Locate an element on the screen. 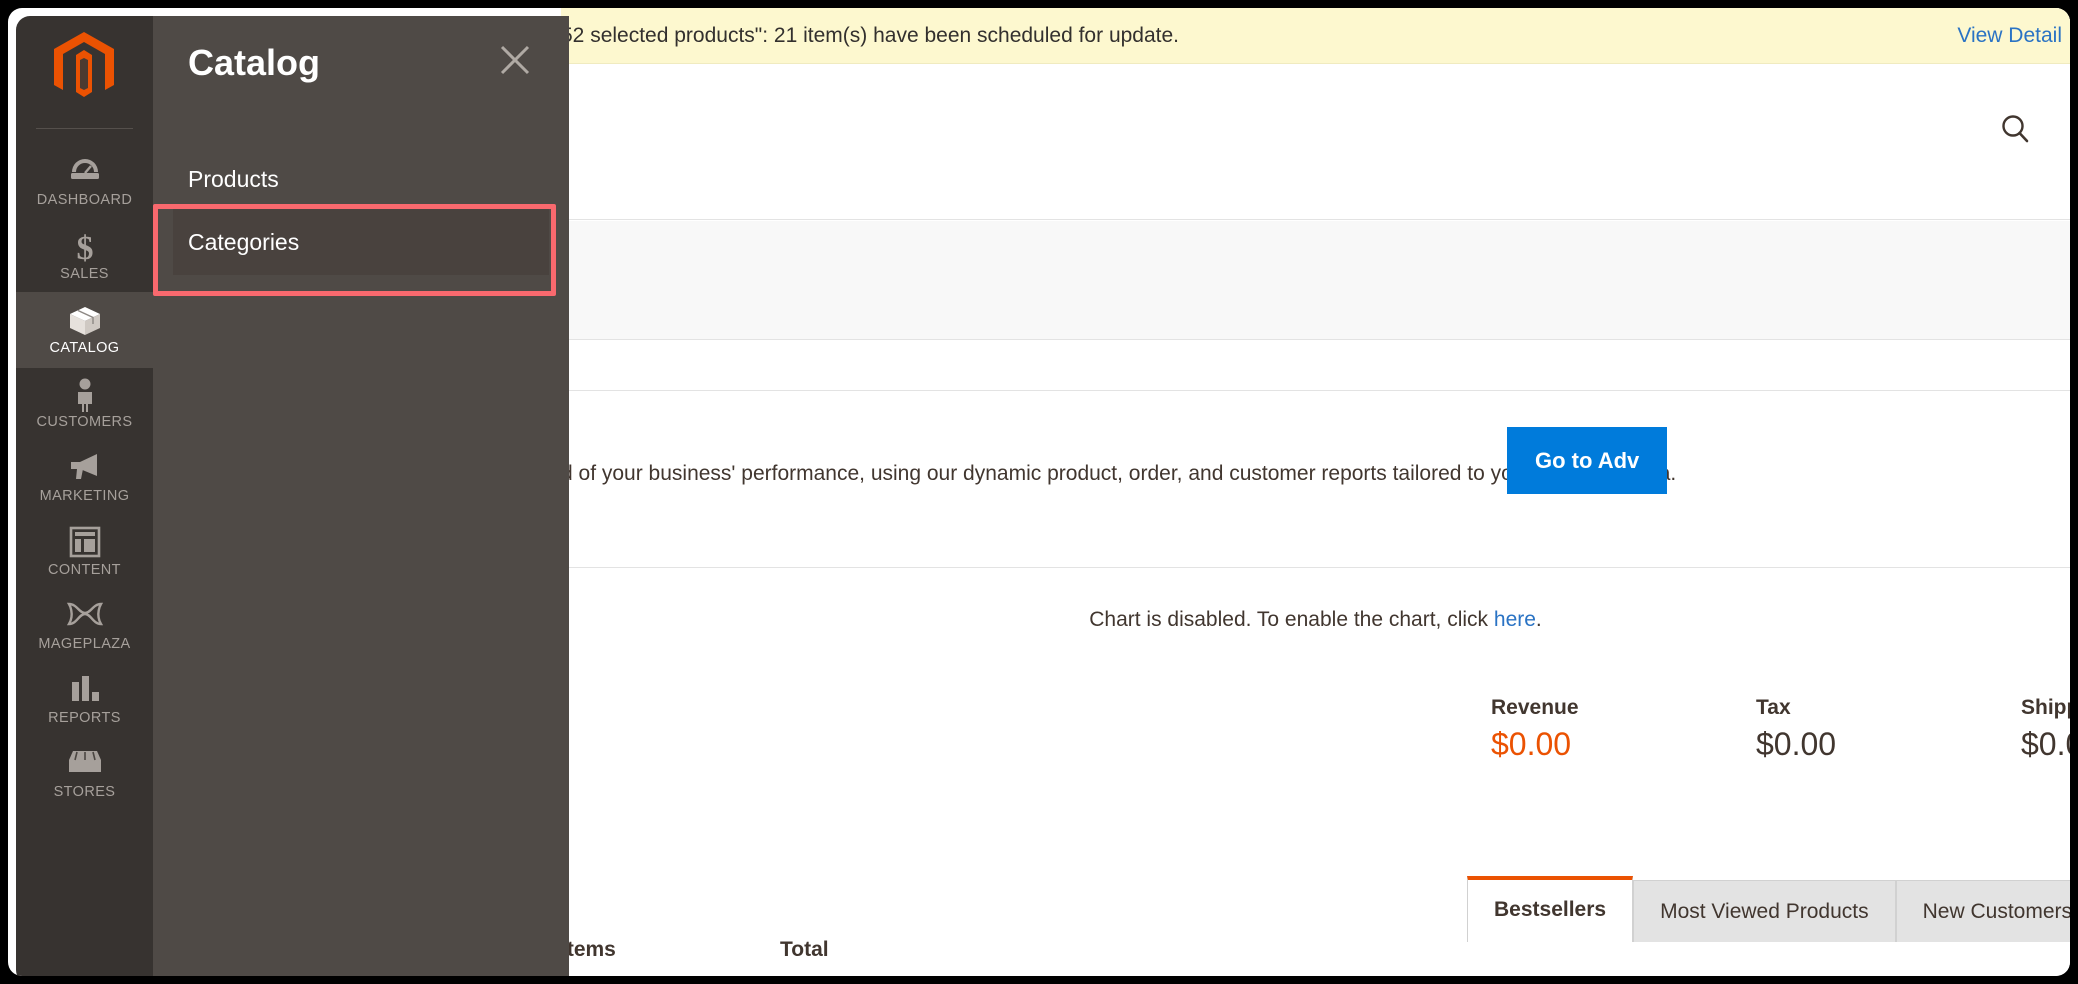 The width and height of the screenshot is (2078, 984). tab-most-viewed-products: Most Viewed Products is located at coordinates (1764, 911).